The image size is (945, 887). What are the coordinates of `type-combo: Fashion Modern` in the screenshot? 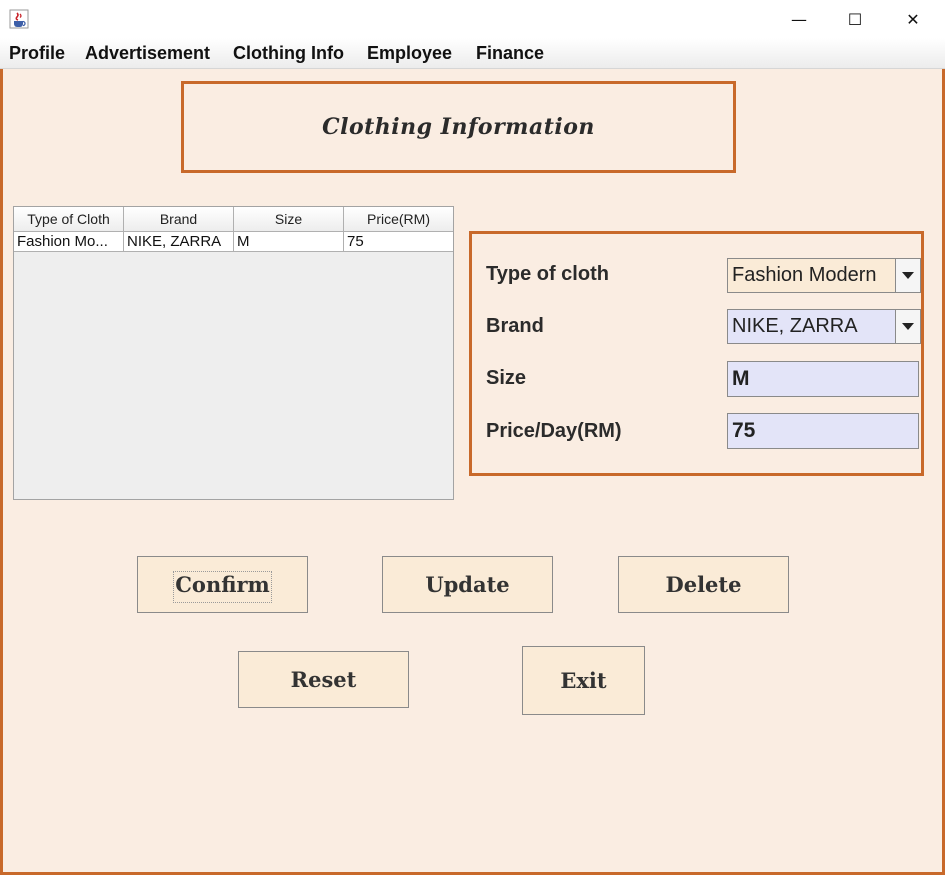 It's located at (824, 275).